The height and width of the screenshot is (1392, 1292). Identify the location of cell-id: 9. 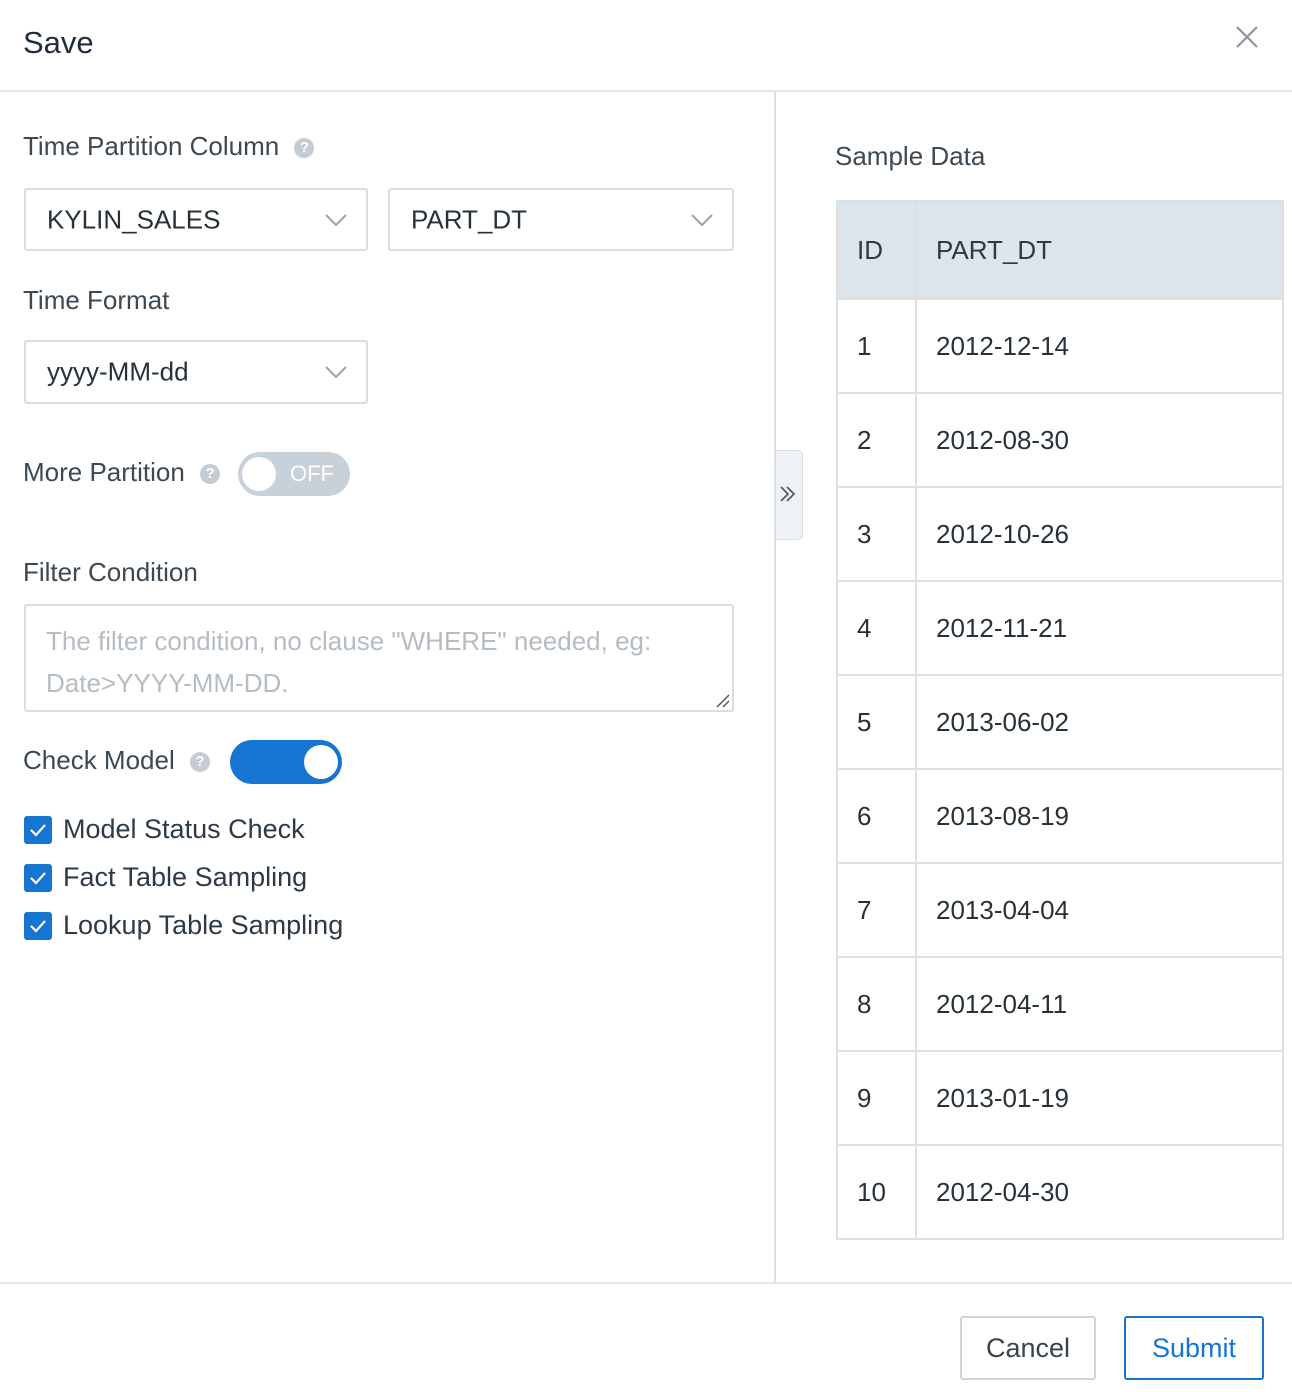
(876, 1098).